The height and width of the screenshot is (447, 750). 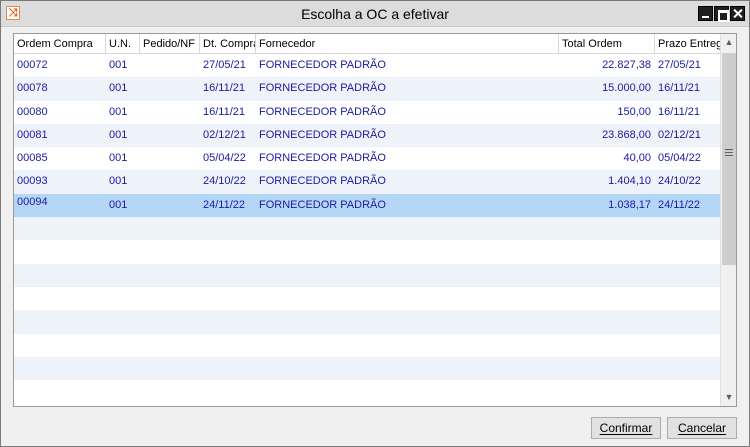 What do you see at coordinates (224, 158) in the screenshot?
I see `cell-dt-compra: 05/04/22` at bounding box center [224, 158].